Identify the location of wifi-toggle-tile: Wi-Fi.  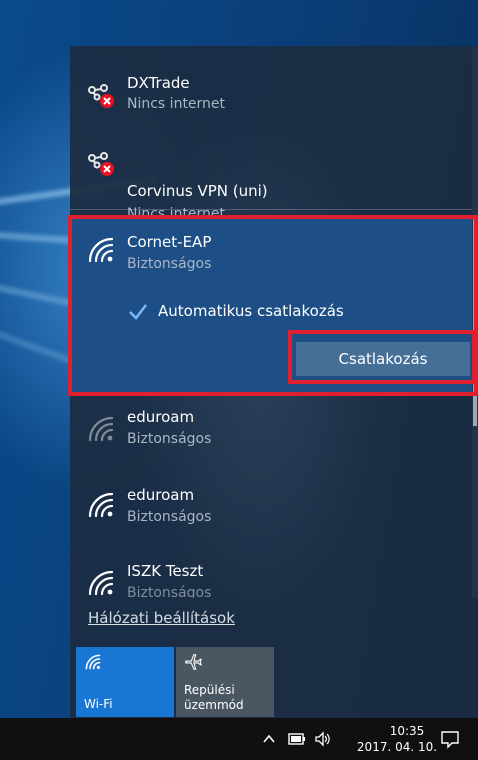
(125, 682).